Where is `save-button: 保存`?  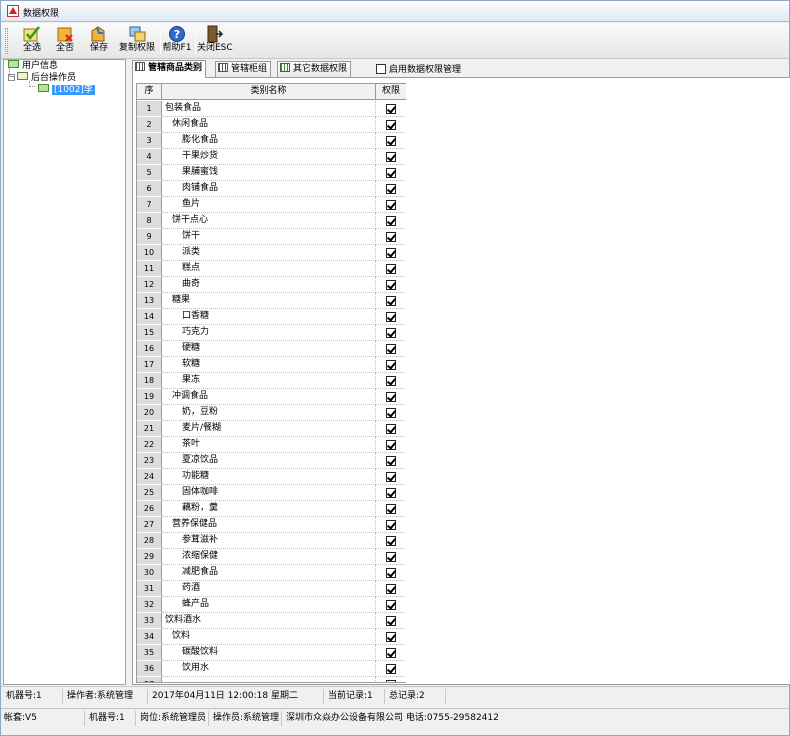
save-button: 保存 is located at coordinates (99, 41).